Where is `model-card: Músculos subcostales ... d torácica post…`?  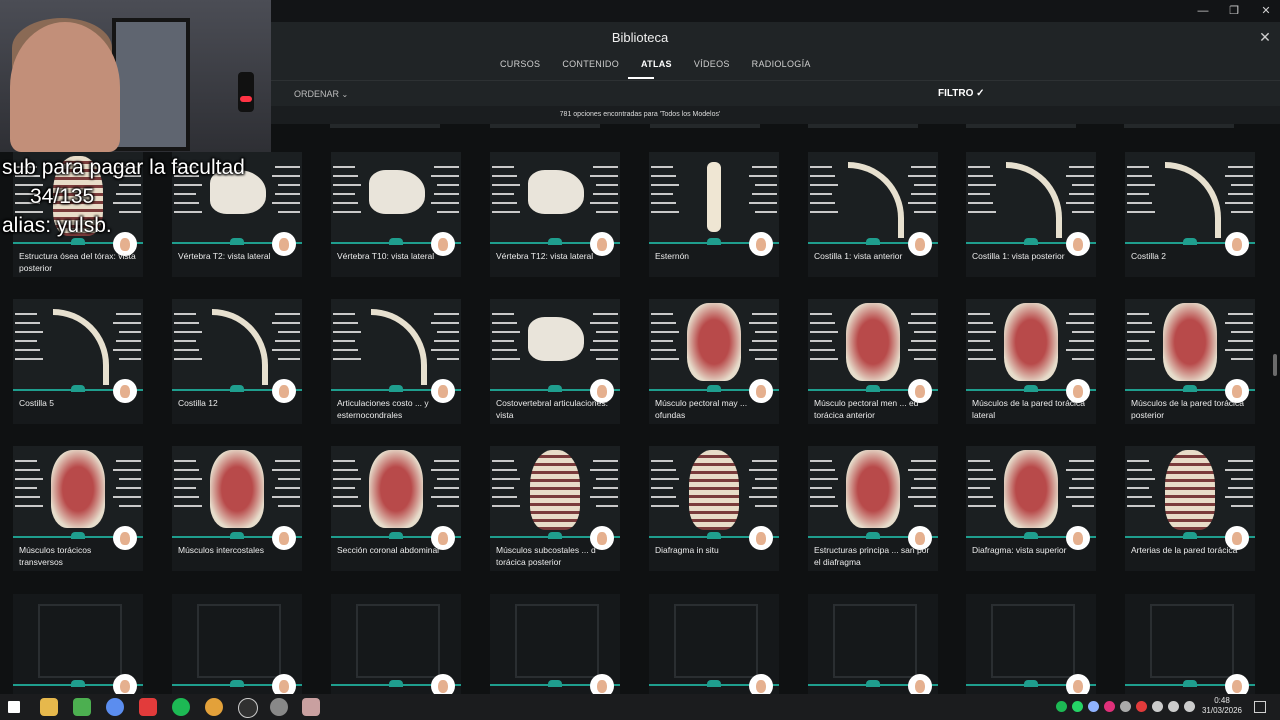 model-card: Músculos subcostales ... d torácica post… is located at coordinates (555, 508).